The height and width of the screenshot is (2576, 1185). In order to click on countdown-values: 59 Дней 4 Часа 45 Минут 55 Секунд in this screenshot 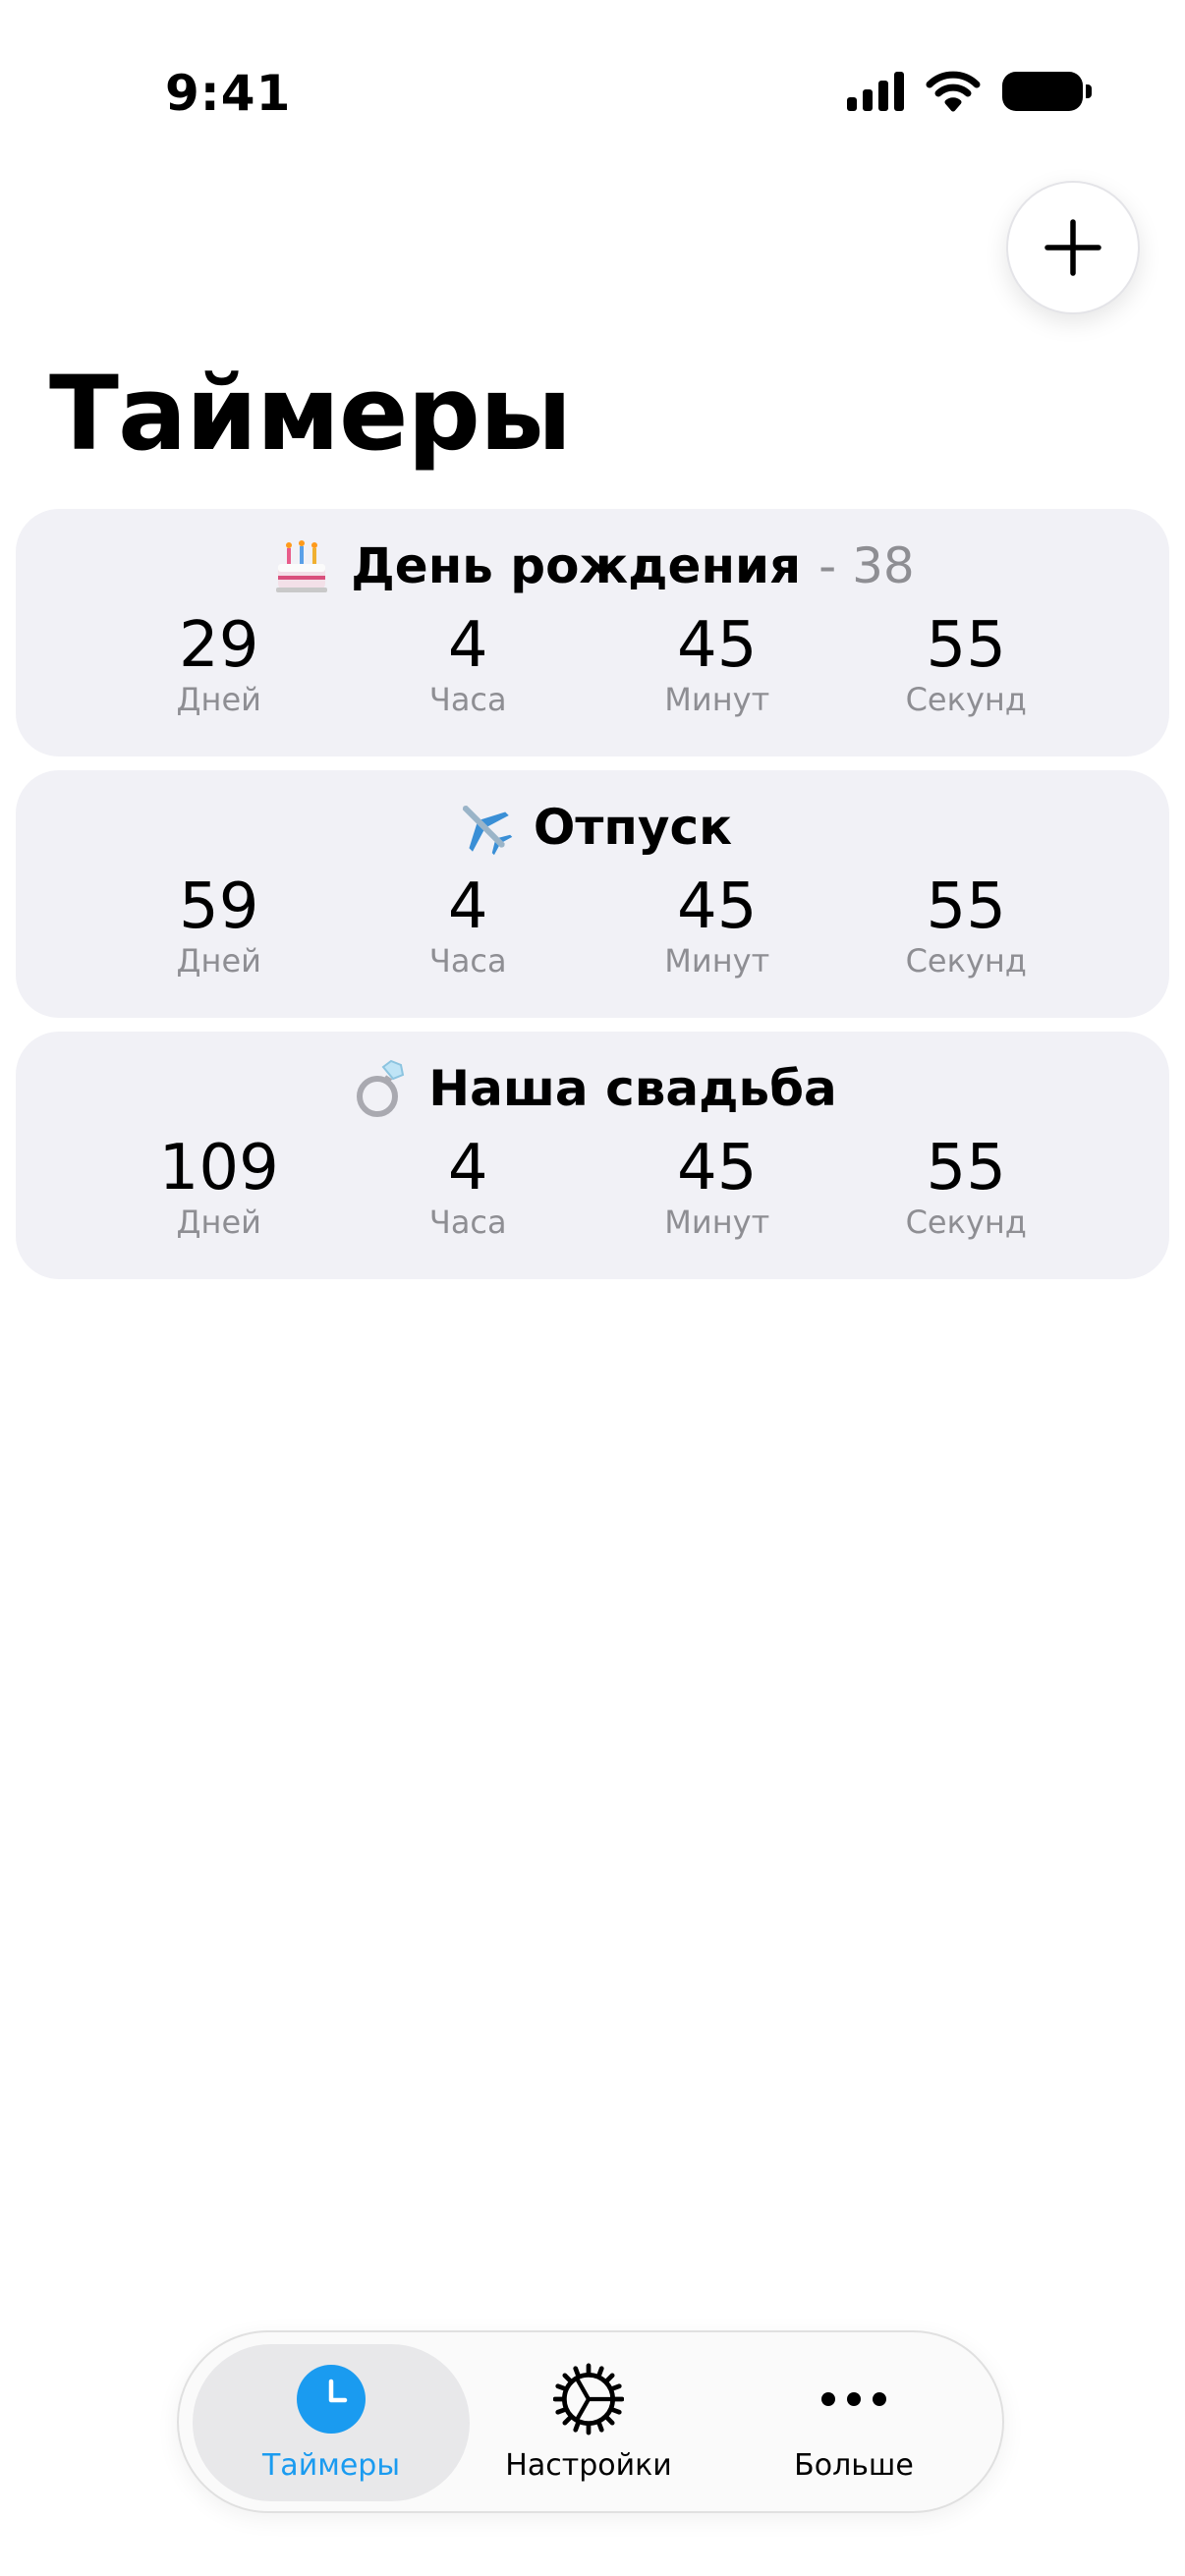, I will do `click(592, 926)`.